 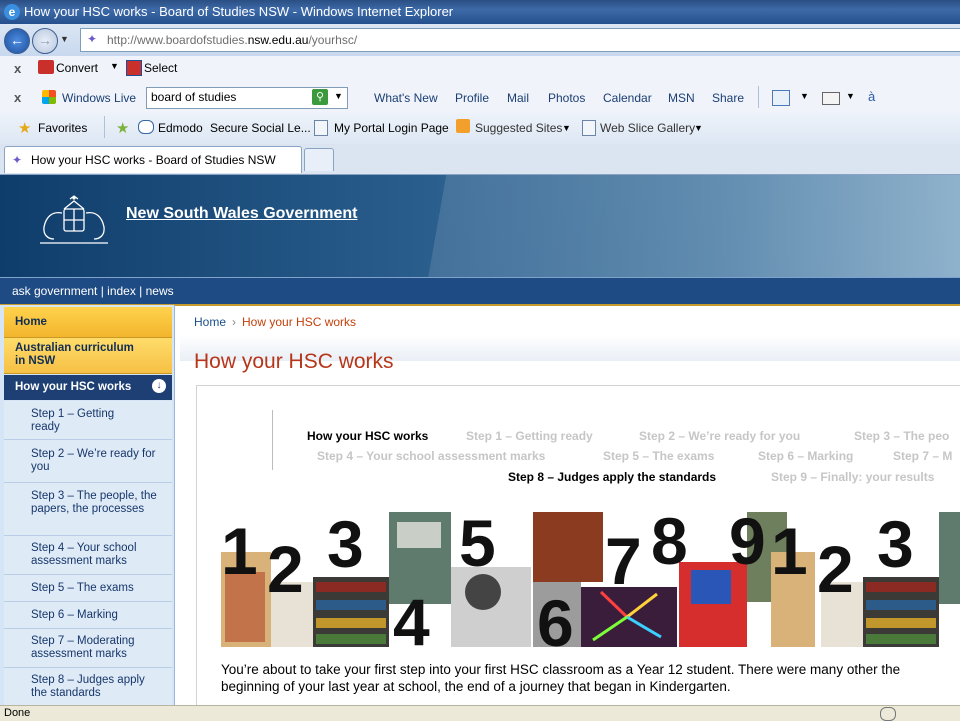 What do you see at coordinates (747, 545) in the screenshot?
I see `collage-number: 9` at bounding box center [747, 545].